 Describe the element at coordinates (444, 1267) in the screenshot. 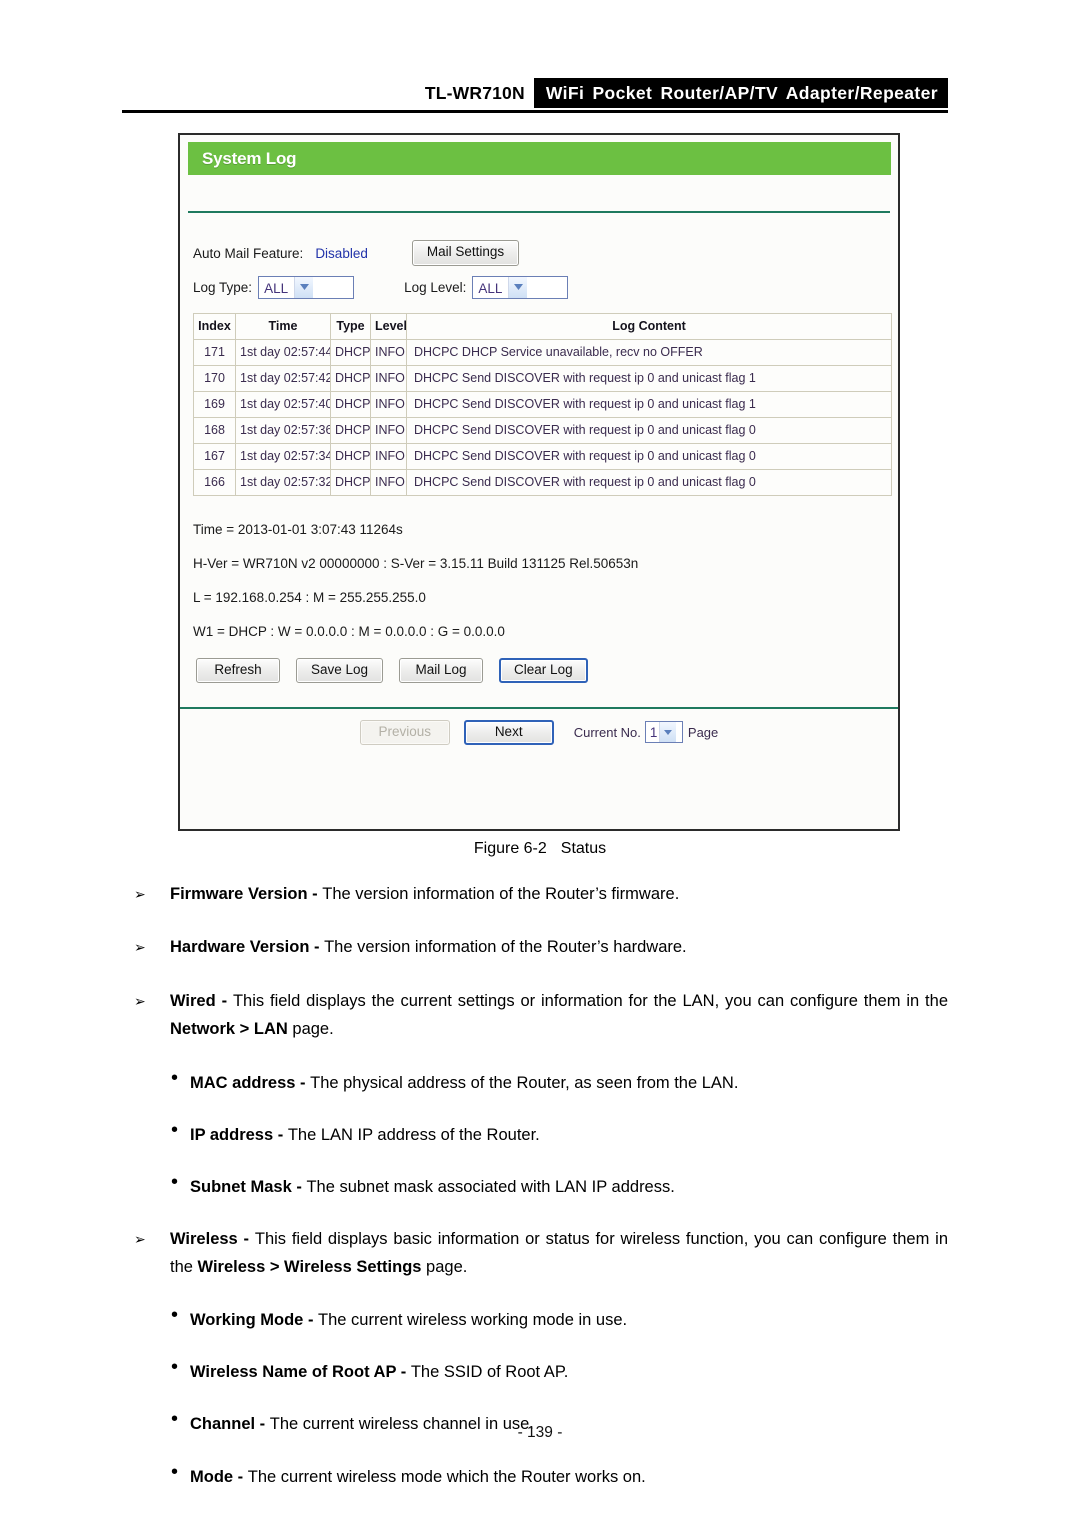

I see `desc-wireless-tail: page.` at that location.